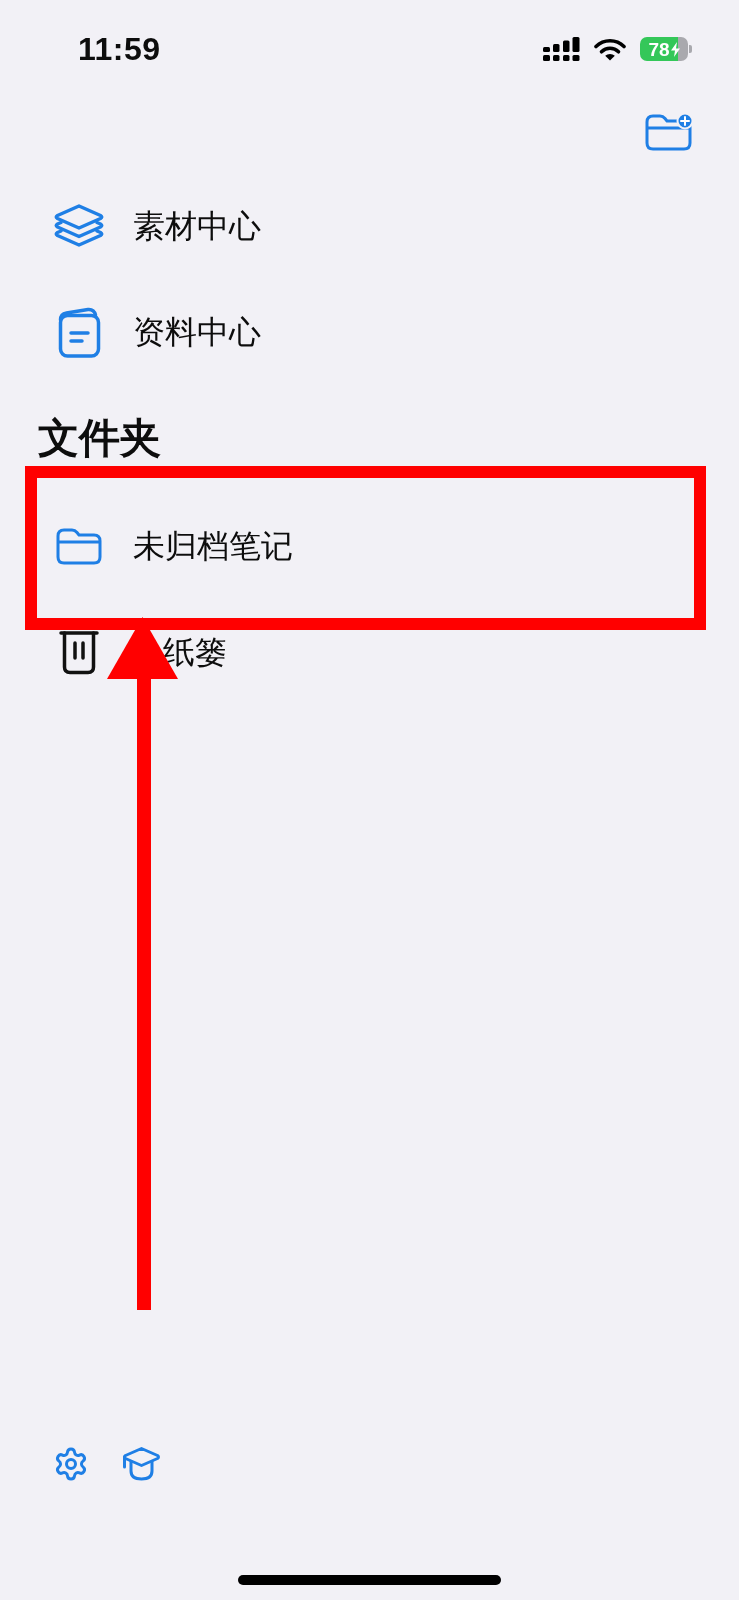 The width and height of the screenshot is (739, 1600). Describe the element at coordinates (675, 49) in the screenshot. I see `charging-bolt-icon` at that location.